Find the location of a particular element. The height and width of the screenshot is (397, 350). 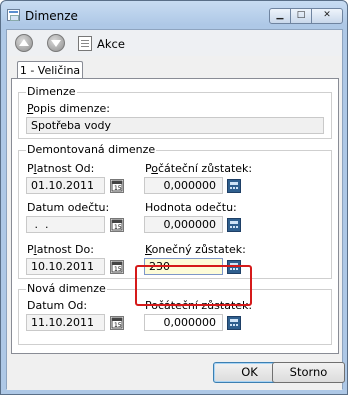

description-field: Spotřeba vody is located at coordinates (175, 125).